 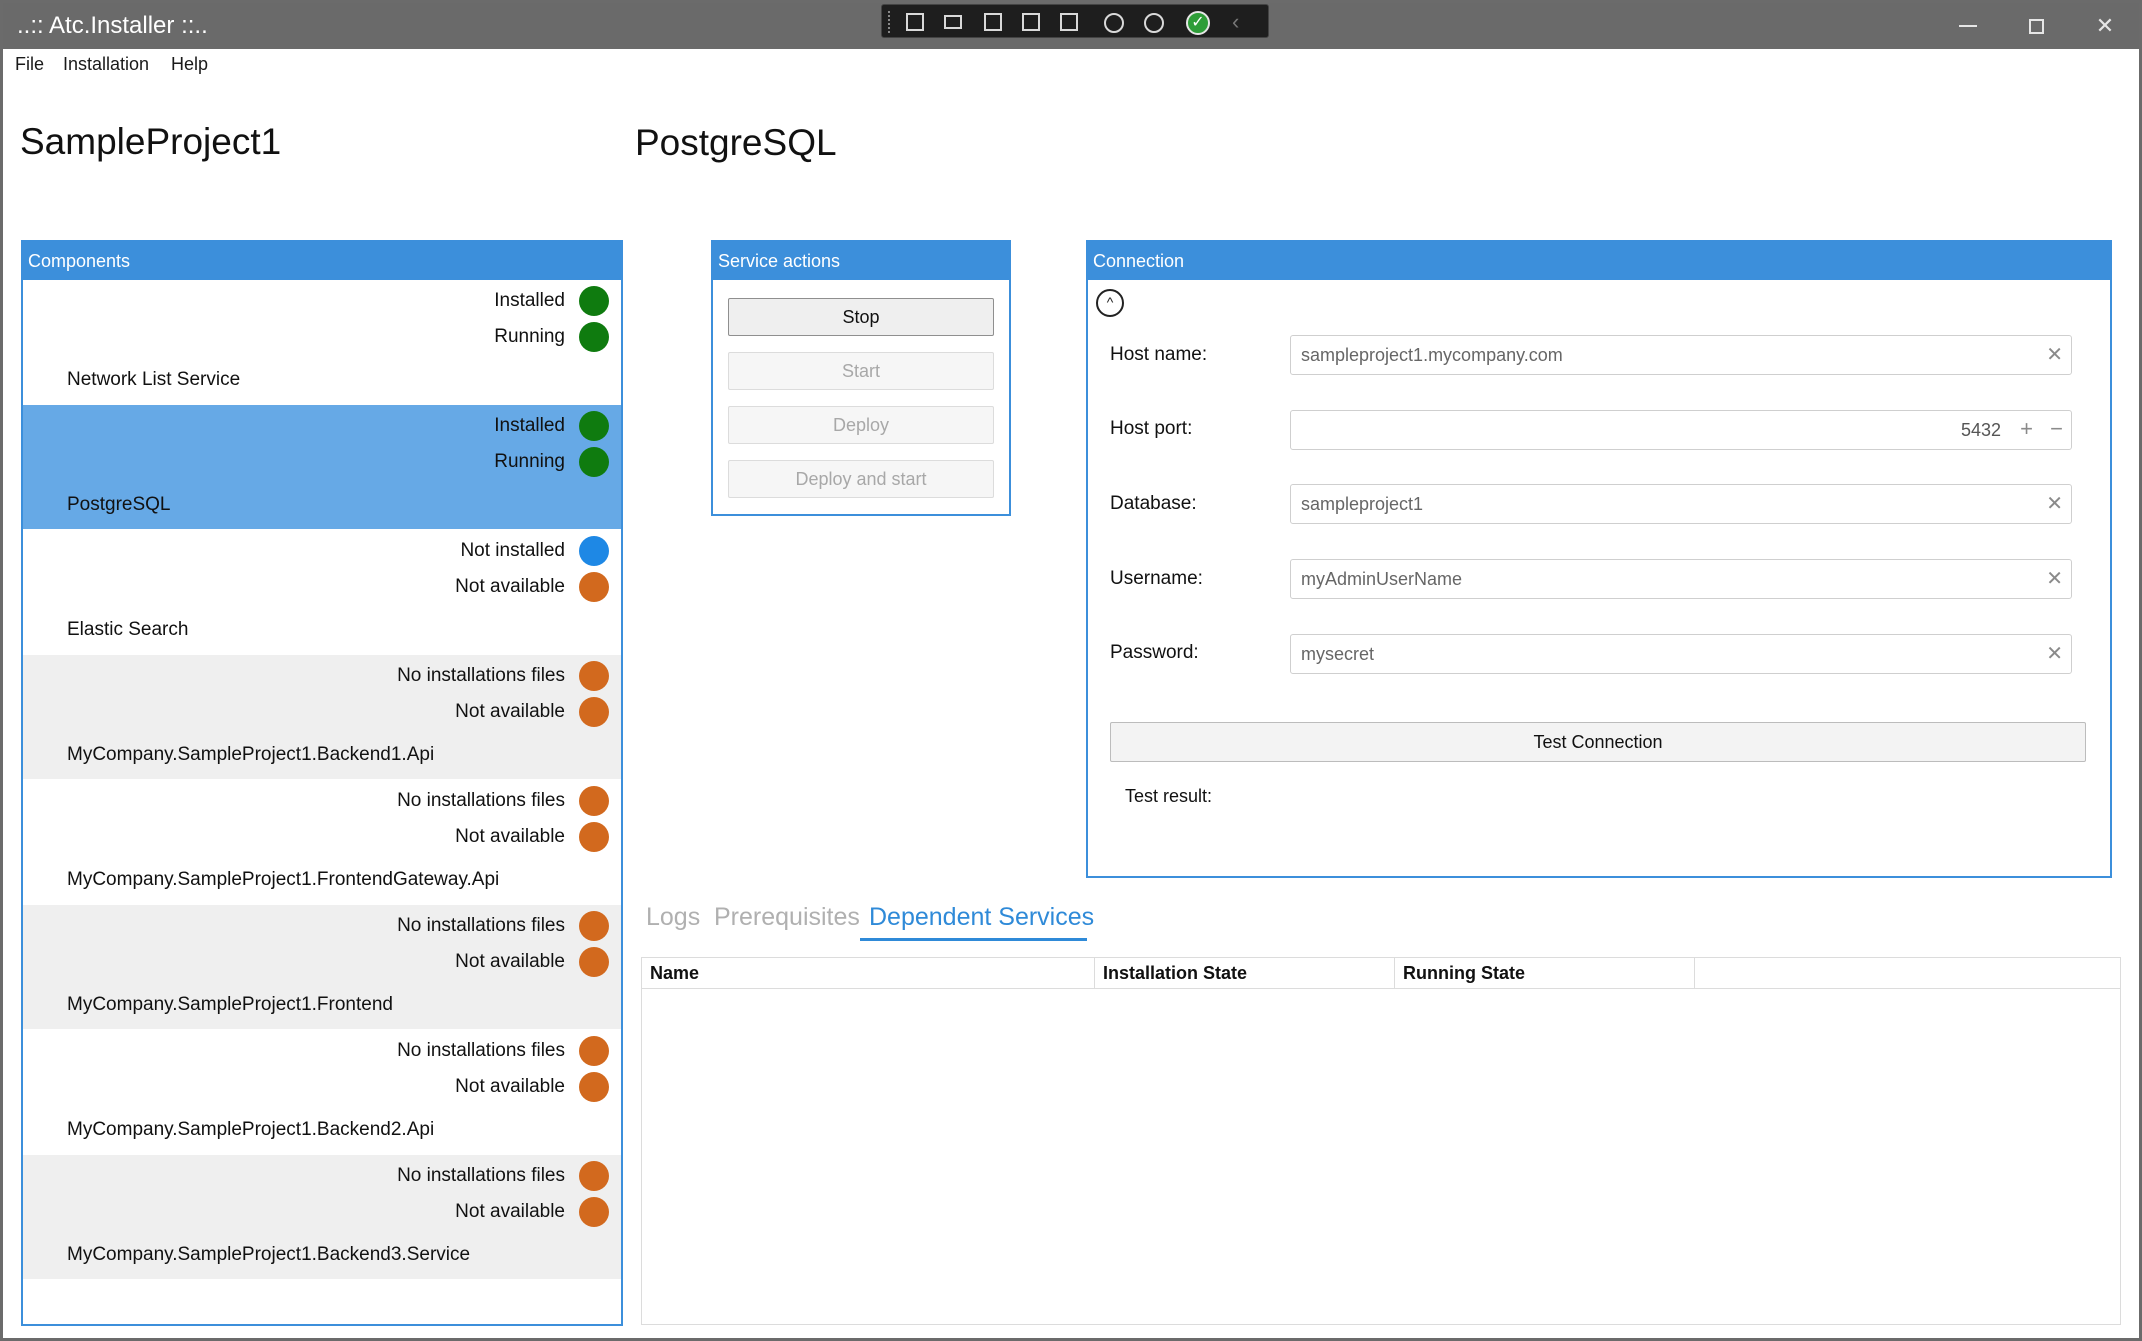 I want to click on tab-prerequisites: Prerequisites, so click(x=787, y=917).